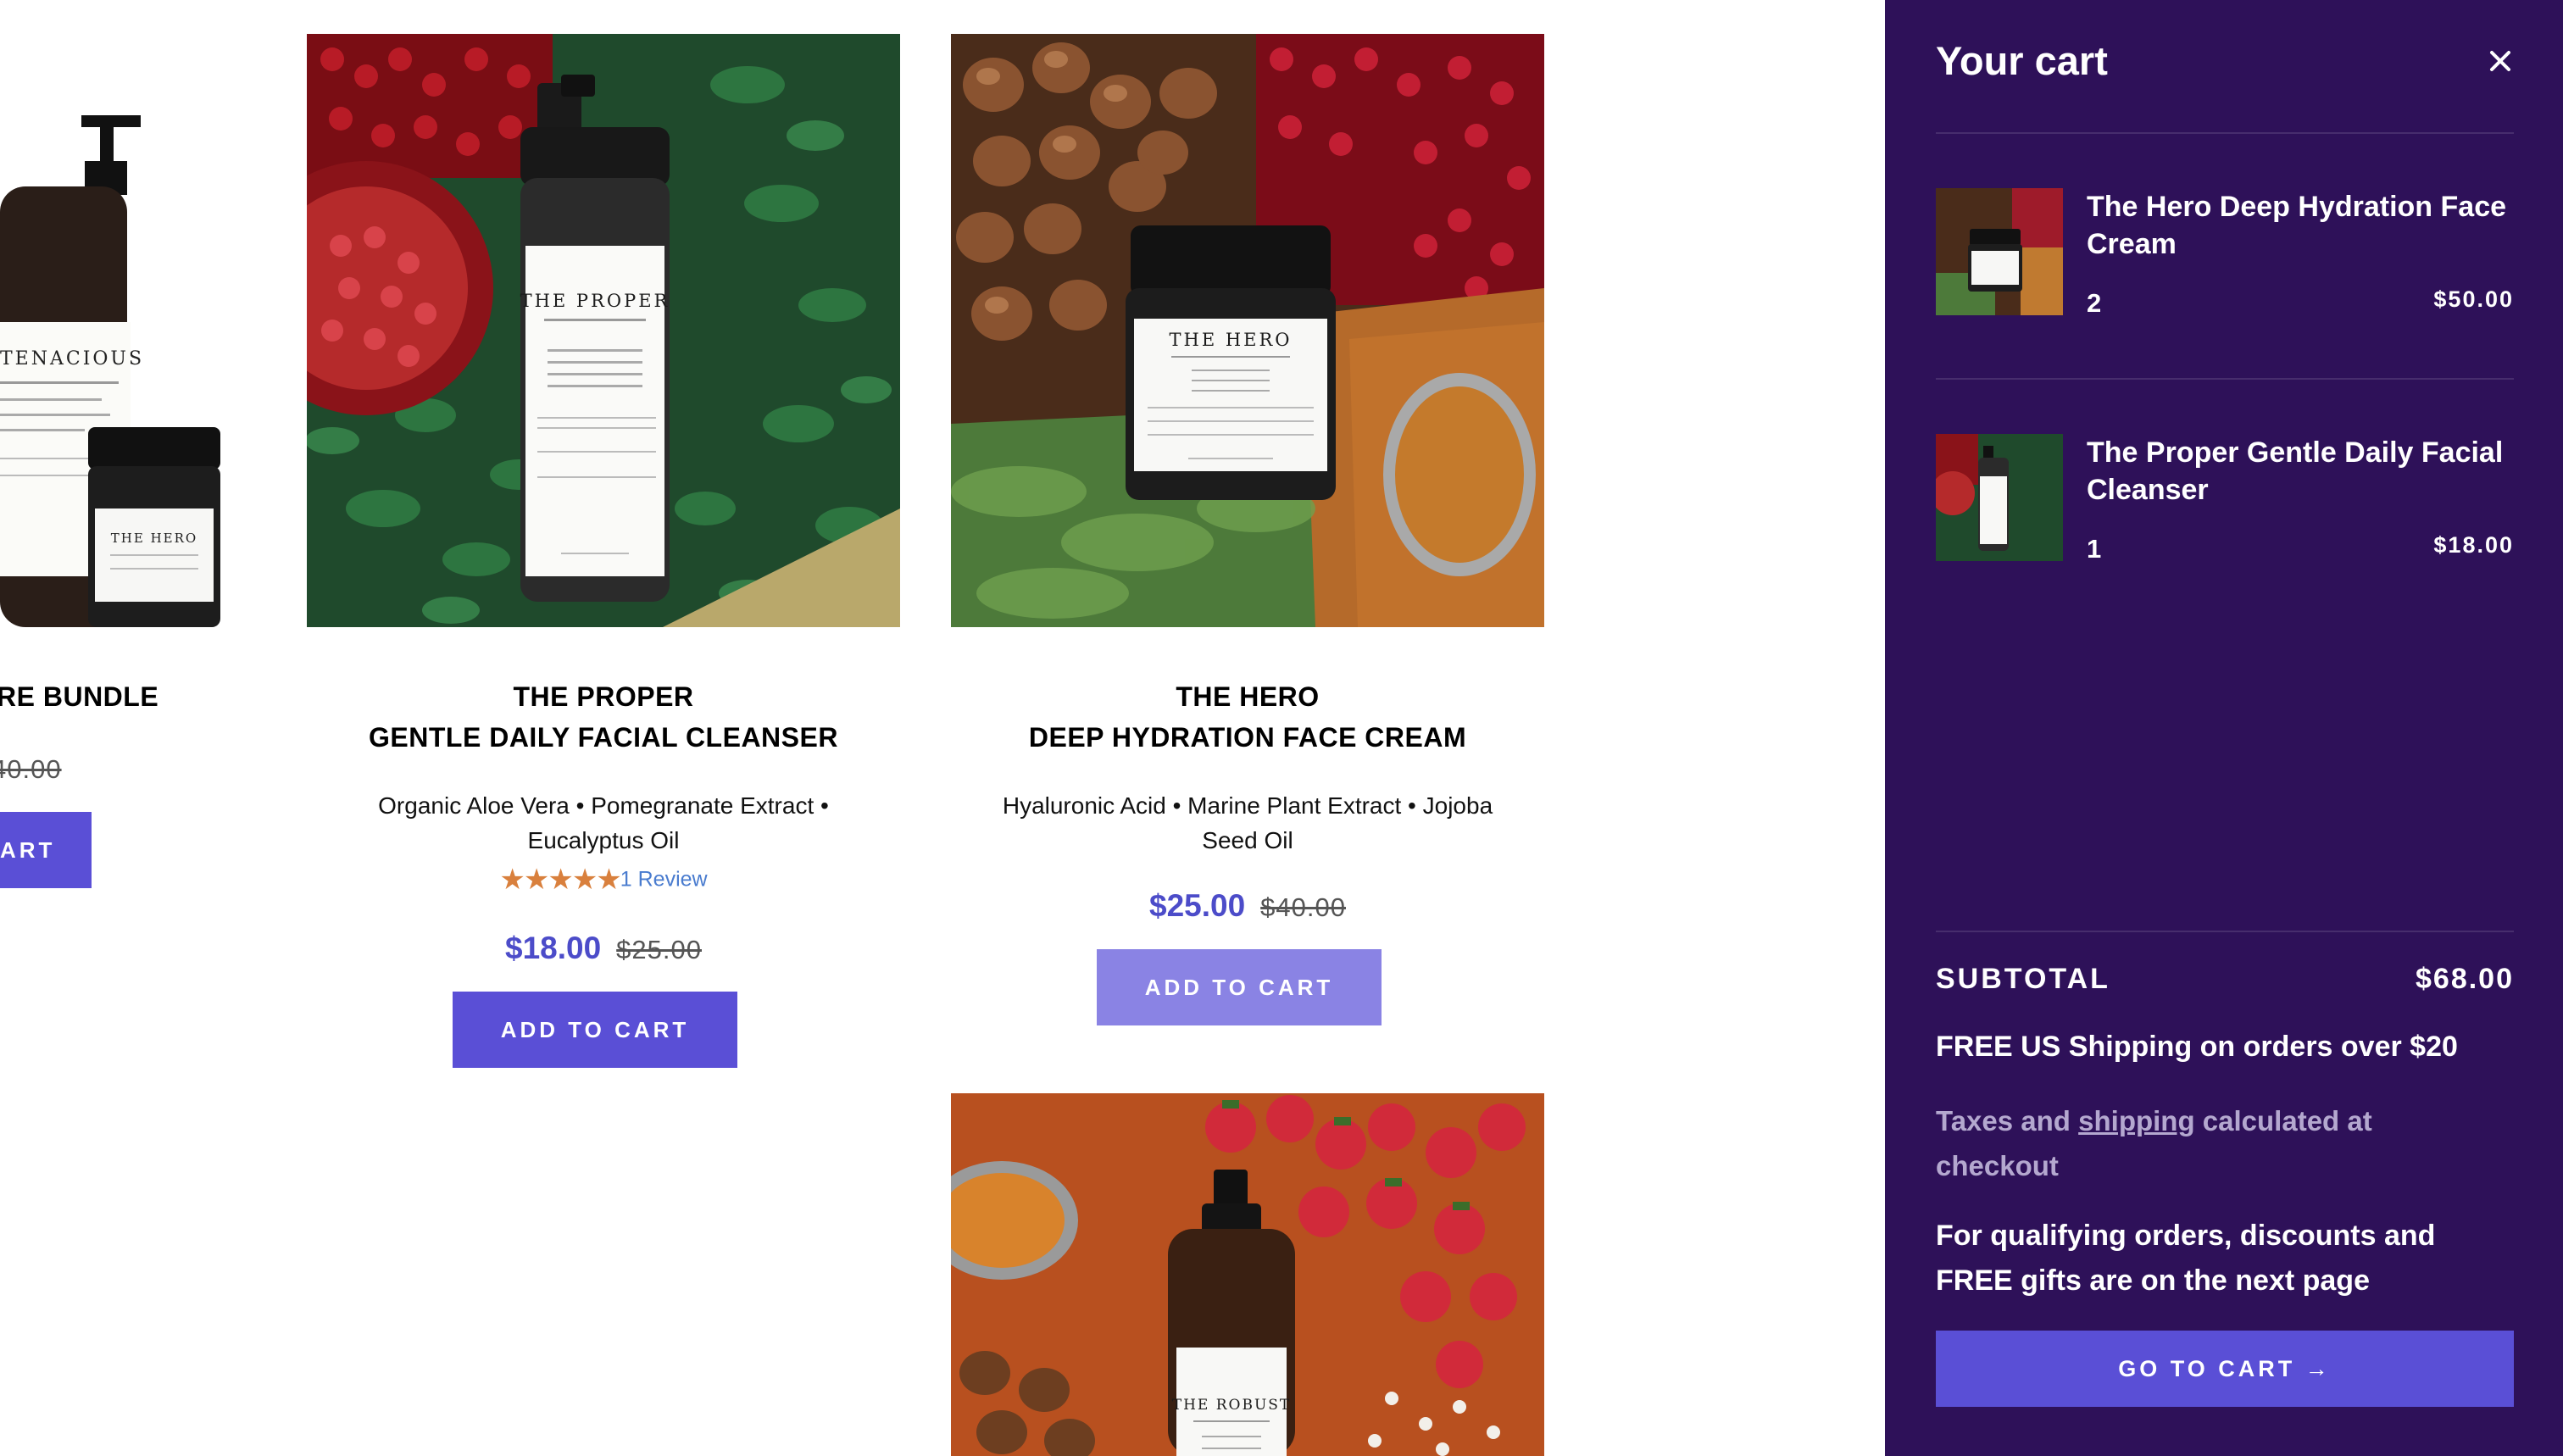  I want to click on sale-price-proper: $18.00, so click(553, 948).